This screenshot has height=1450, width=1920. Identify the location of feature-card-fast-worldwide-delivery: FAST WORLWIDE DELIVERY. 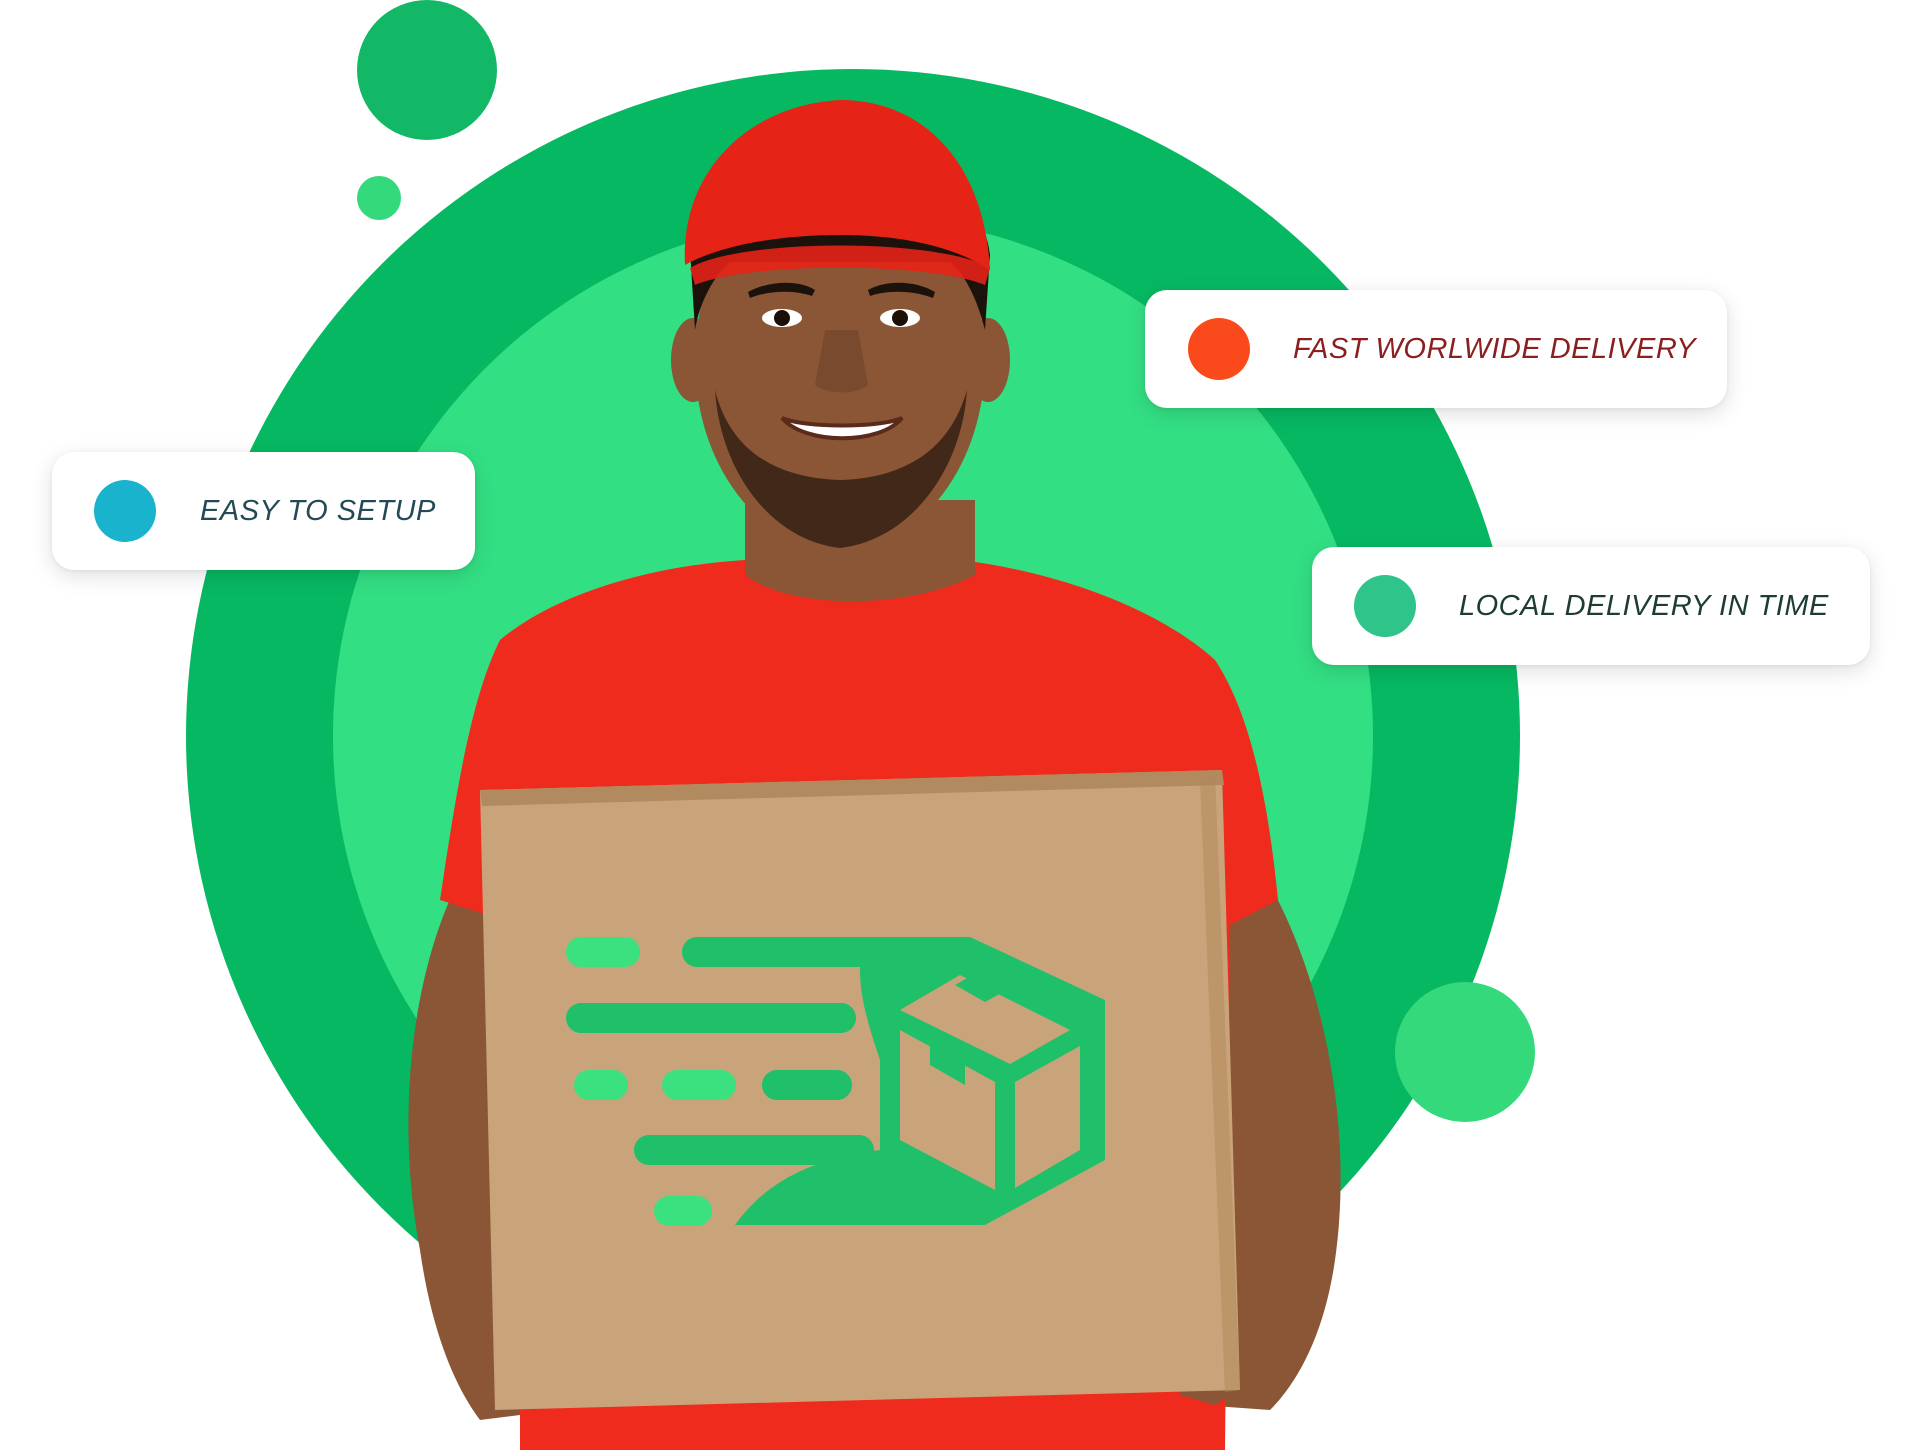
(1436, 349).